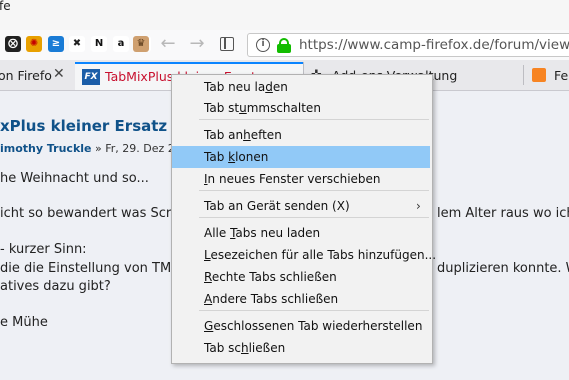 This screenshot has width=569, height=380. I want to click on menu-item-label: Tab anheften, so click(243, 135).